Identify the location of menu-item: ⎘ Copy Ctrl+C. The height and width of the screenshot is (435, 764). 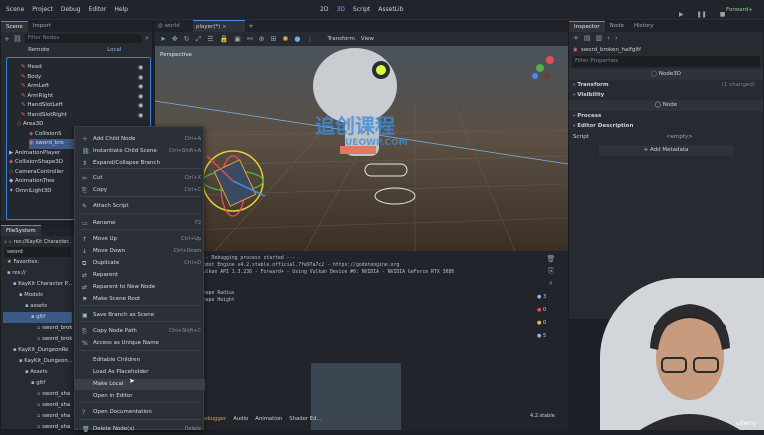
(140, 190).